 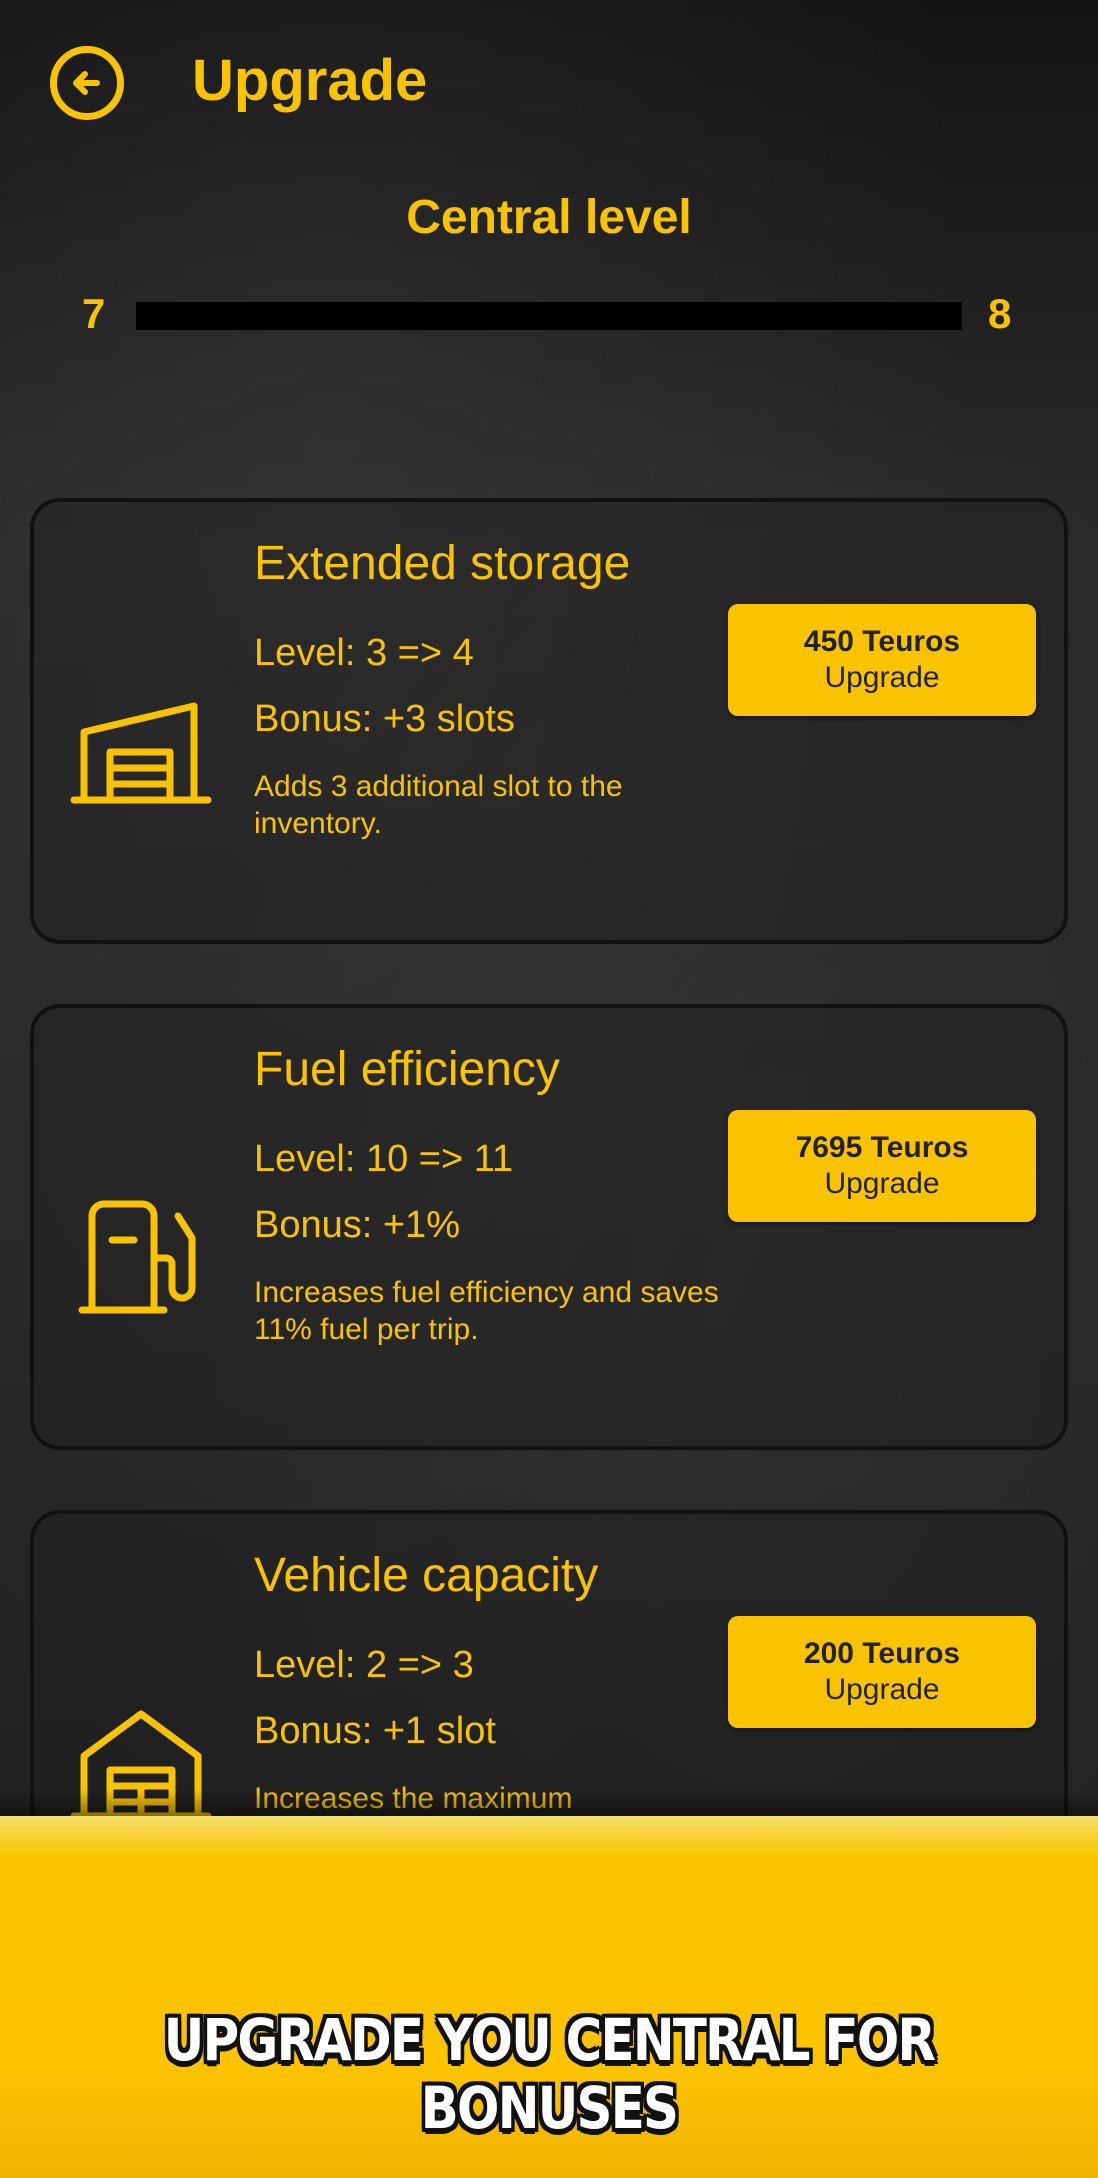 What do you see at coordinates (357, 1225) in the screenshot?
I see `upgrade-bonus: Bonus: +1%` at bounding box center [357, 1225].